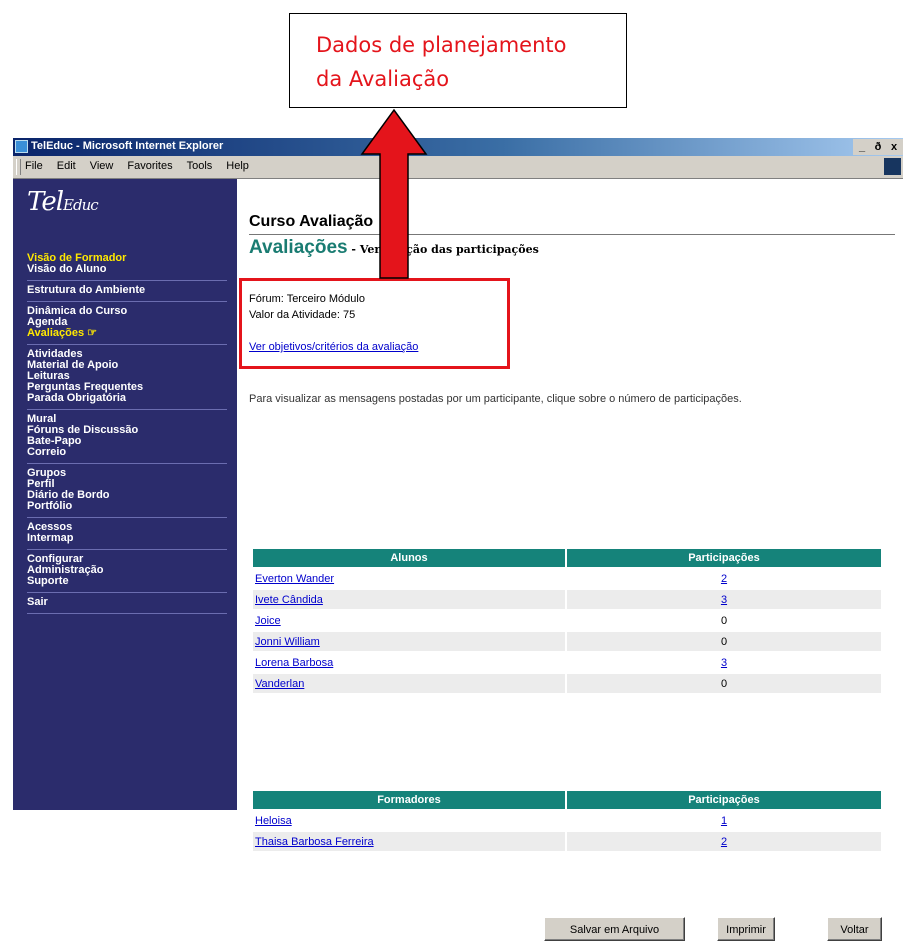 The image size is (903, 942). What do you see at coordinates (127, 323) in the screenshot?
I see `sidebar-group: Dinâmica do Curso Agenda Avaliações ☞` at bounding box center [127, 323].